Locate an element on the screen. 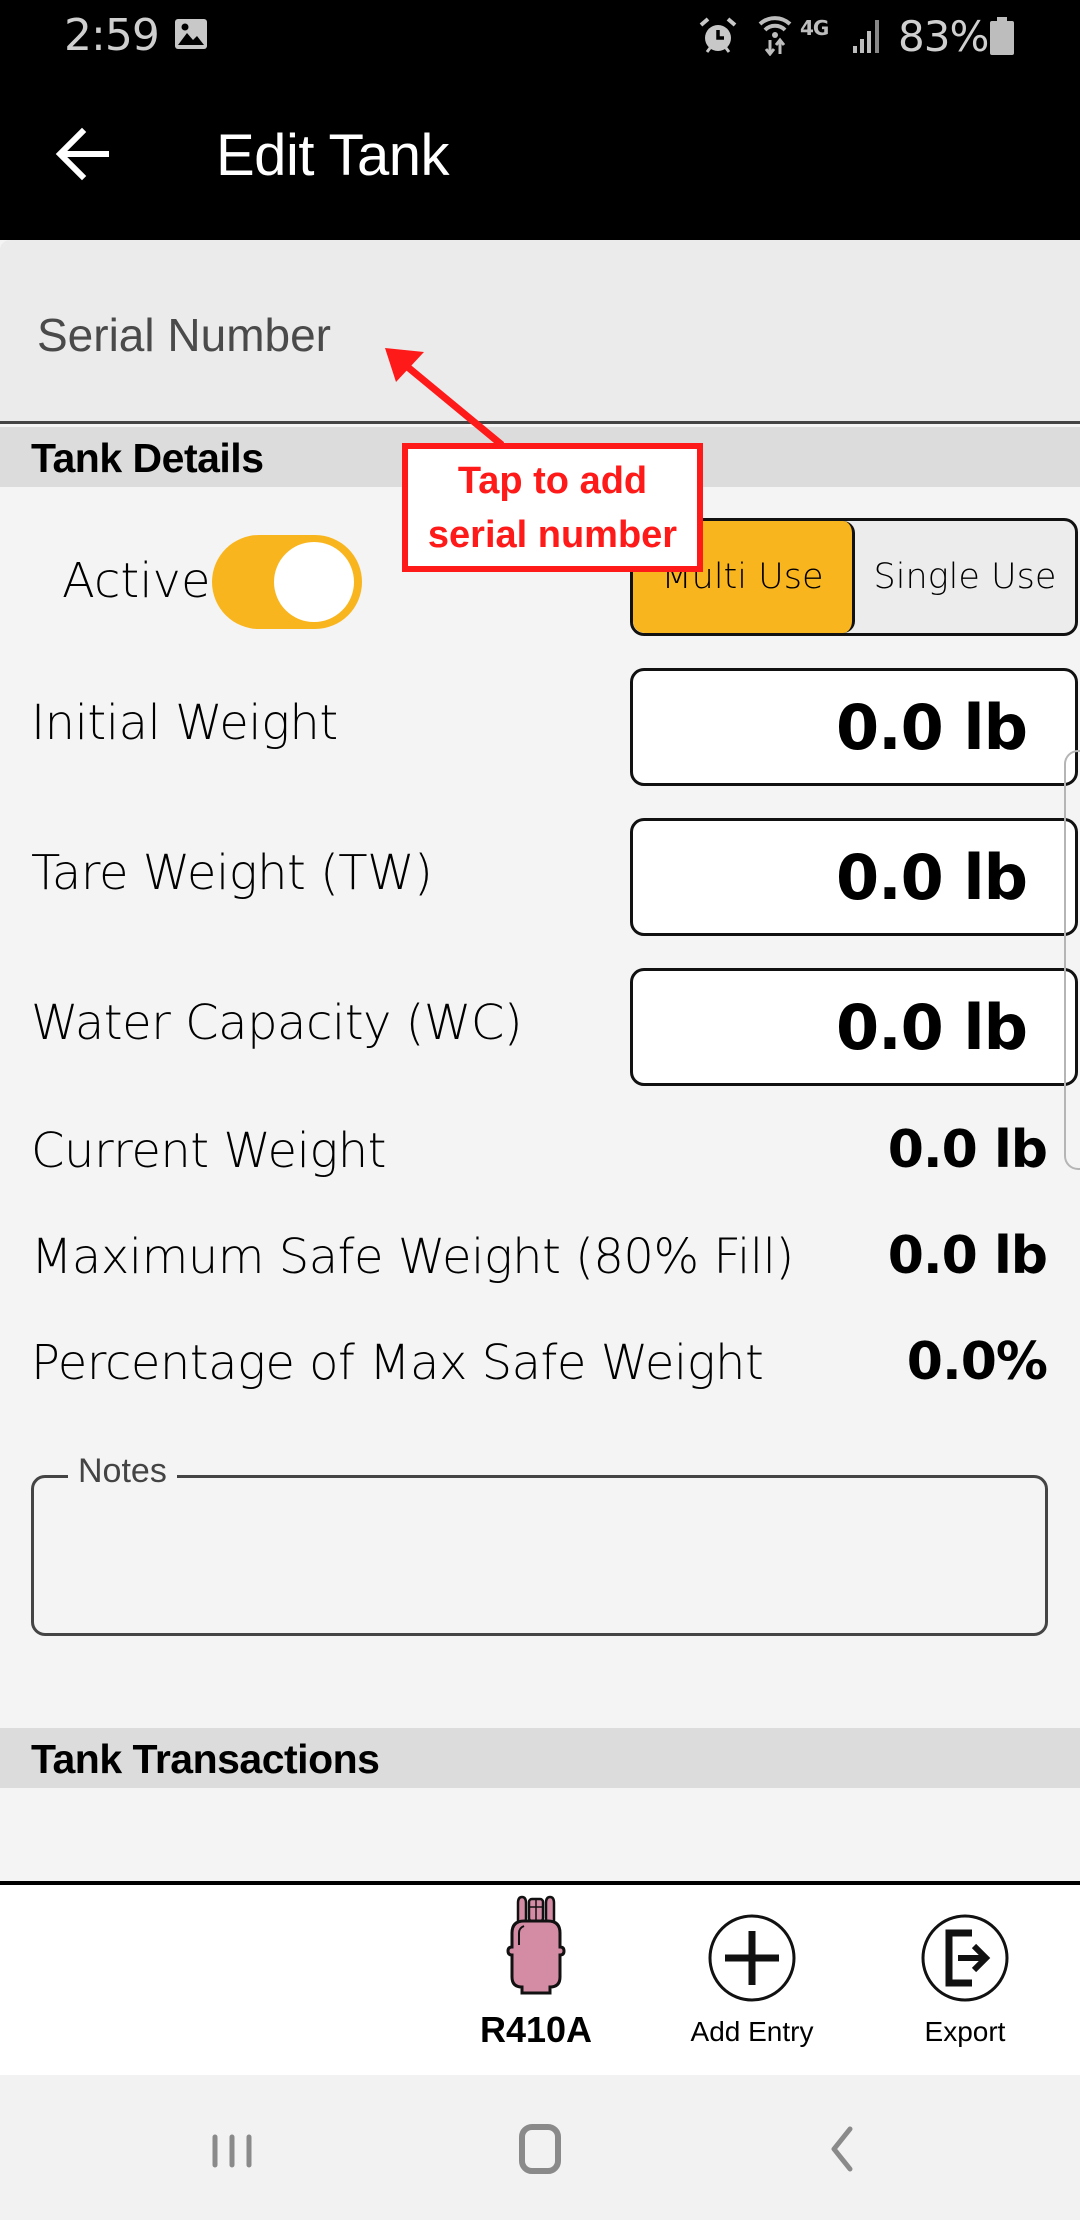 Image resolution: width=1080 pixels, height=2220 pixels. initial-weight-value: 0.0 lb is located at coordinates (931, 727).